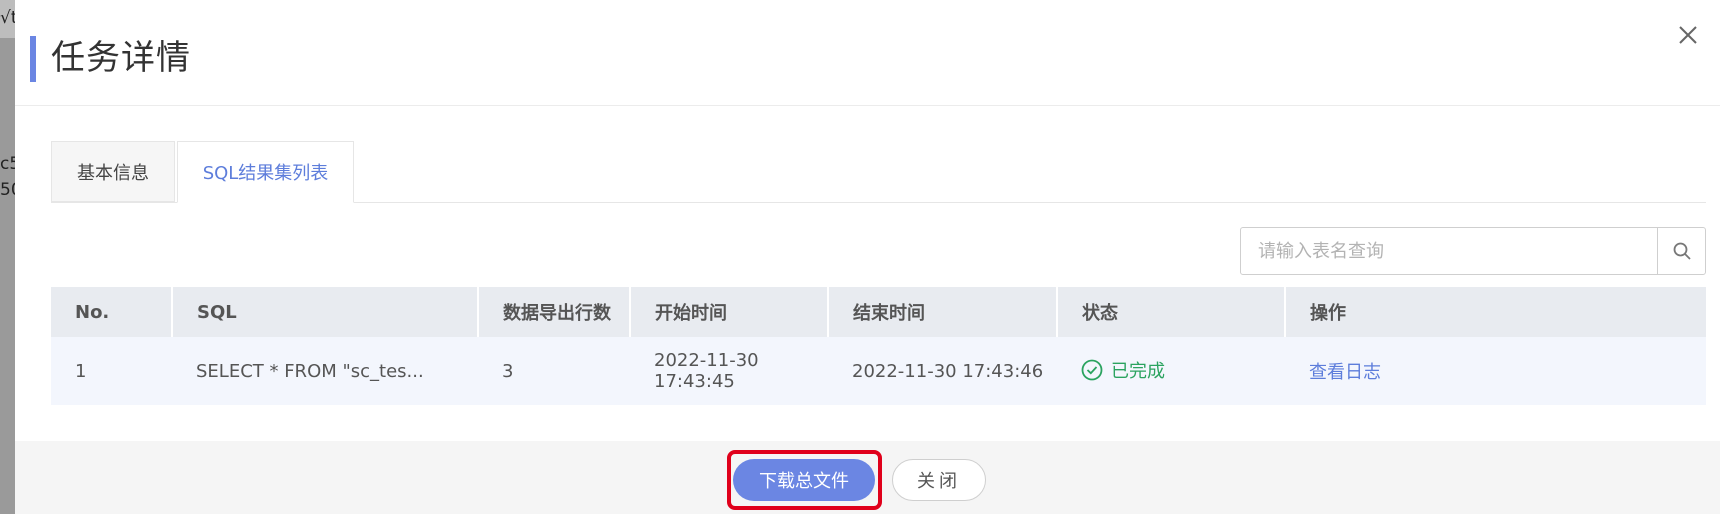  What do you see at coordinates (1092, 369) in the screenshot?
I see `check-circle-icon` at bounding box center [1092, 369].